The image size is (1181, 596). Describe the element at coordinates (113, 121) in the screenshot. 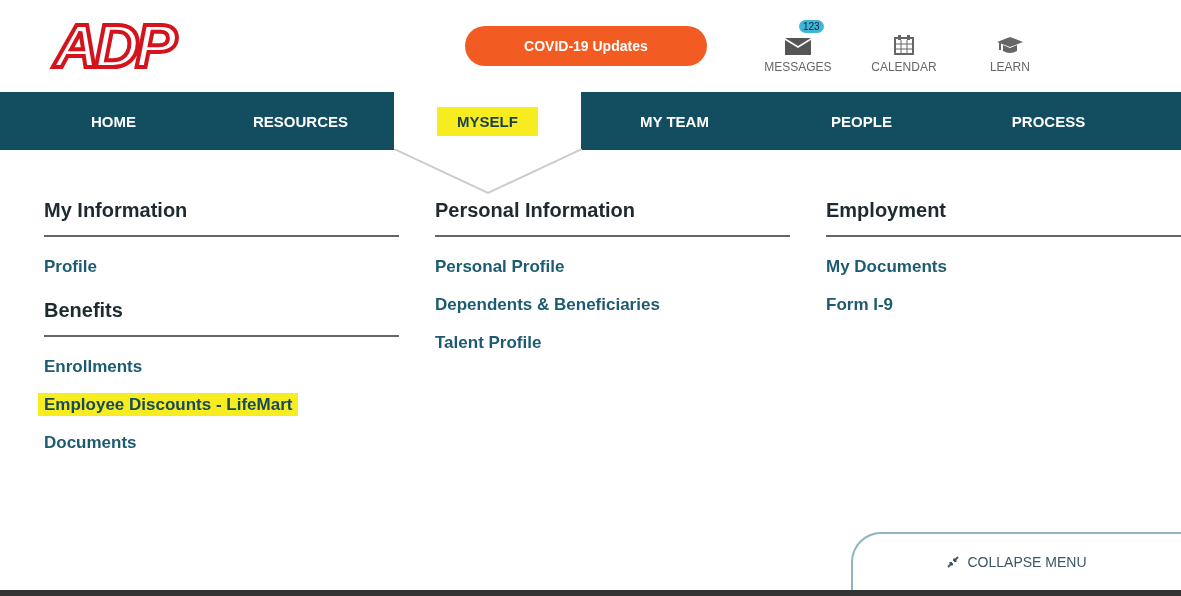

I see `nav-tab: HOME` at that location.